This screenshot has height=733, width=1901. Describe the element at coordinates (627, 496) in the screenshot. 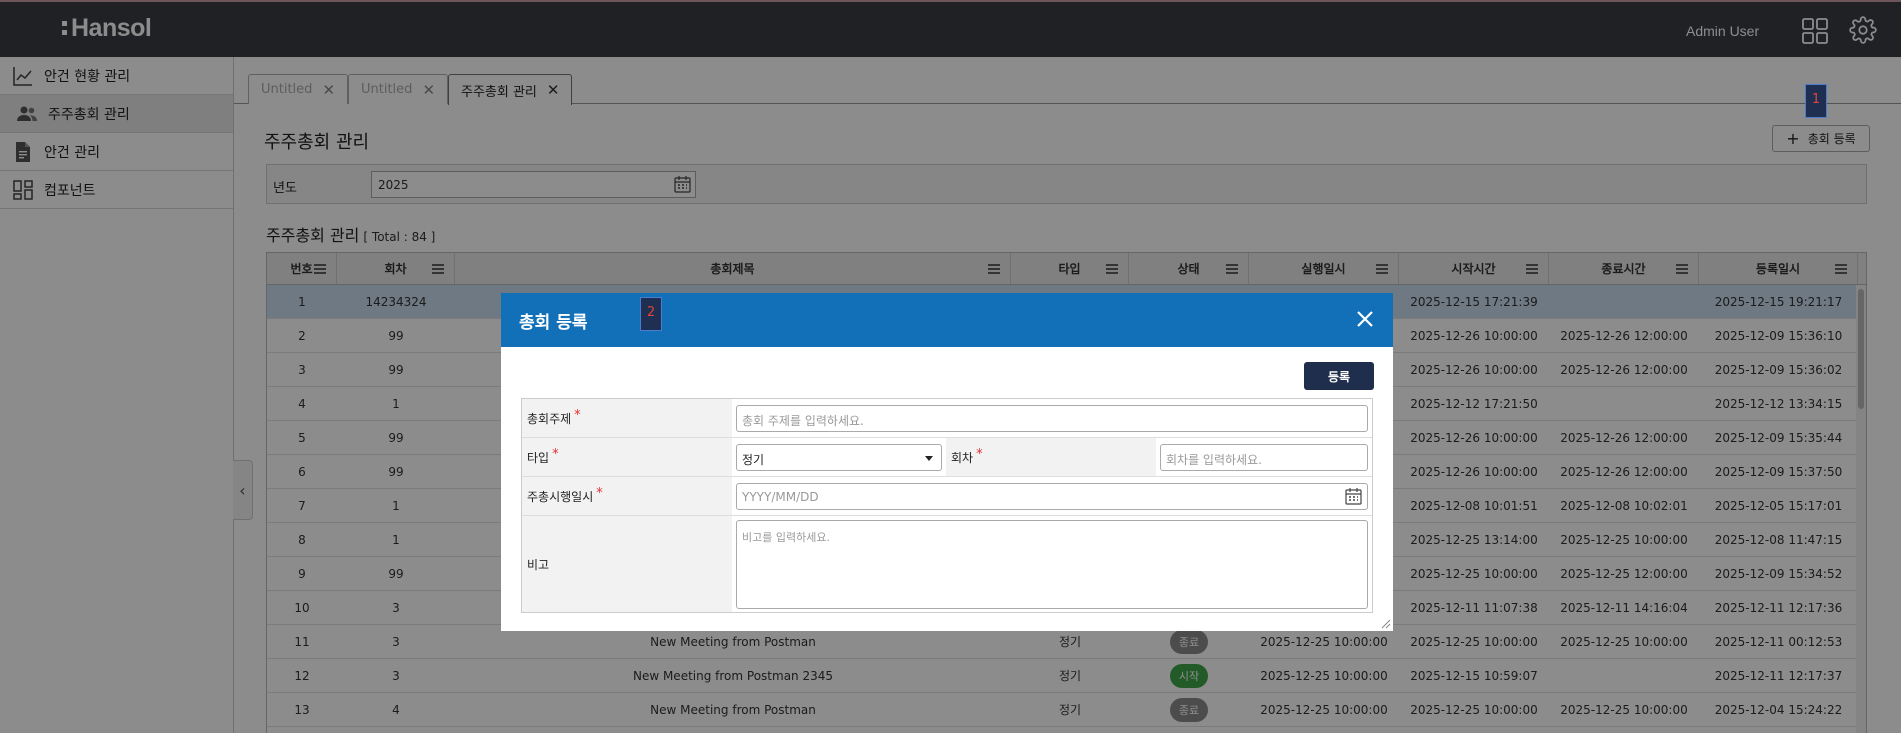

I see `date-label: 주총시행일시 *` at that location.